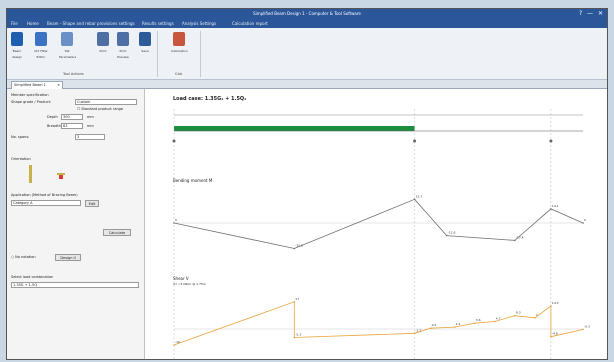  I want to click on spans-select: 3, so click(90, 137).